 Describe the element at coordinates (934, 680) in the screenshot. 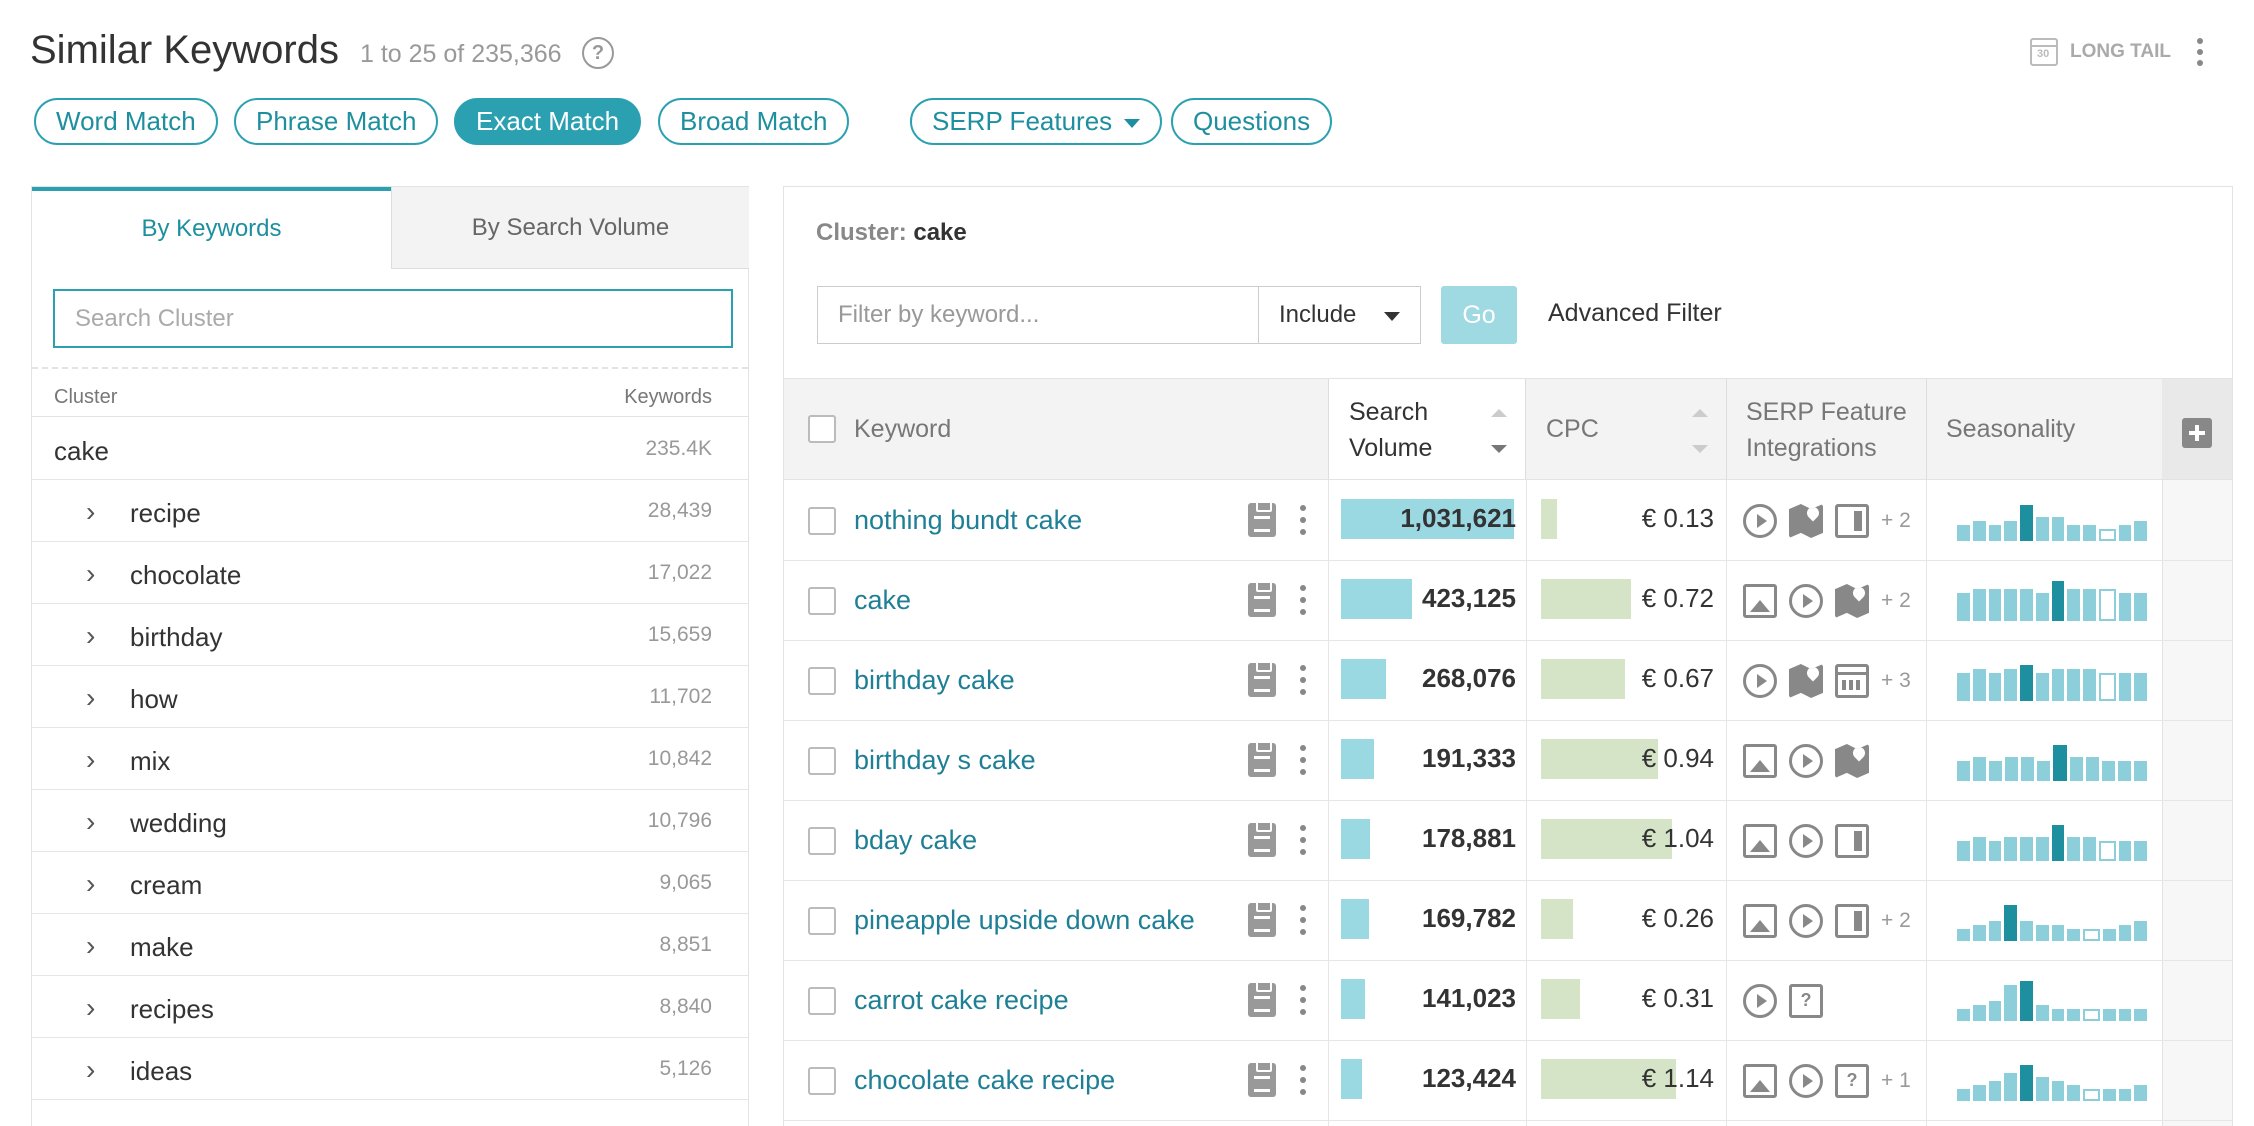

I see `keyword-link: birthday cake` at that location.